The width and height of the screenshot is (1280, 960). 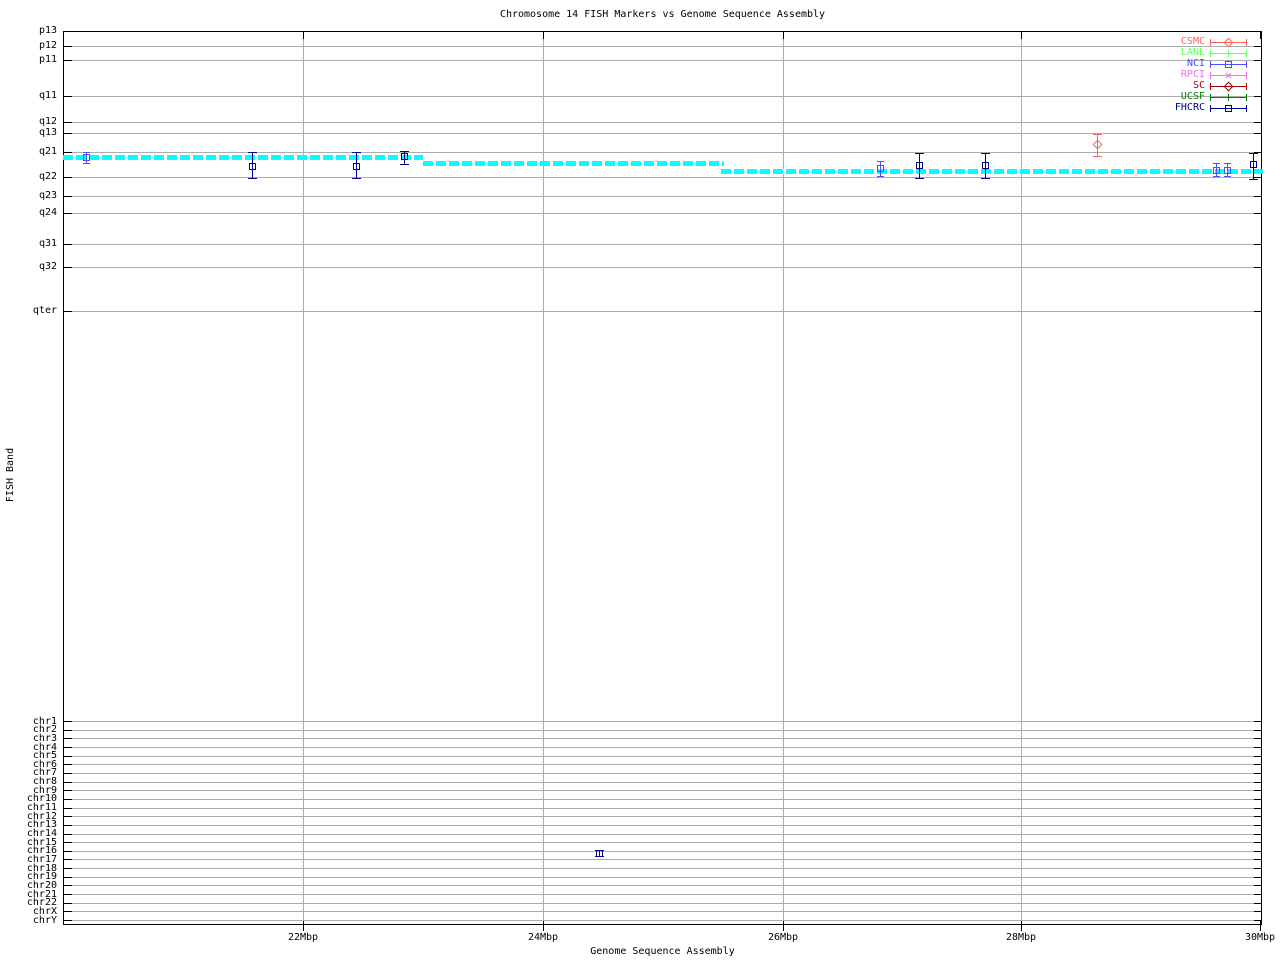 I want to click on band-label: p13, so click(x=47, y=30).